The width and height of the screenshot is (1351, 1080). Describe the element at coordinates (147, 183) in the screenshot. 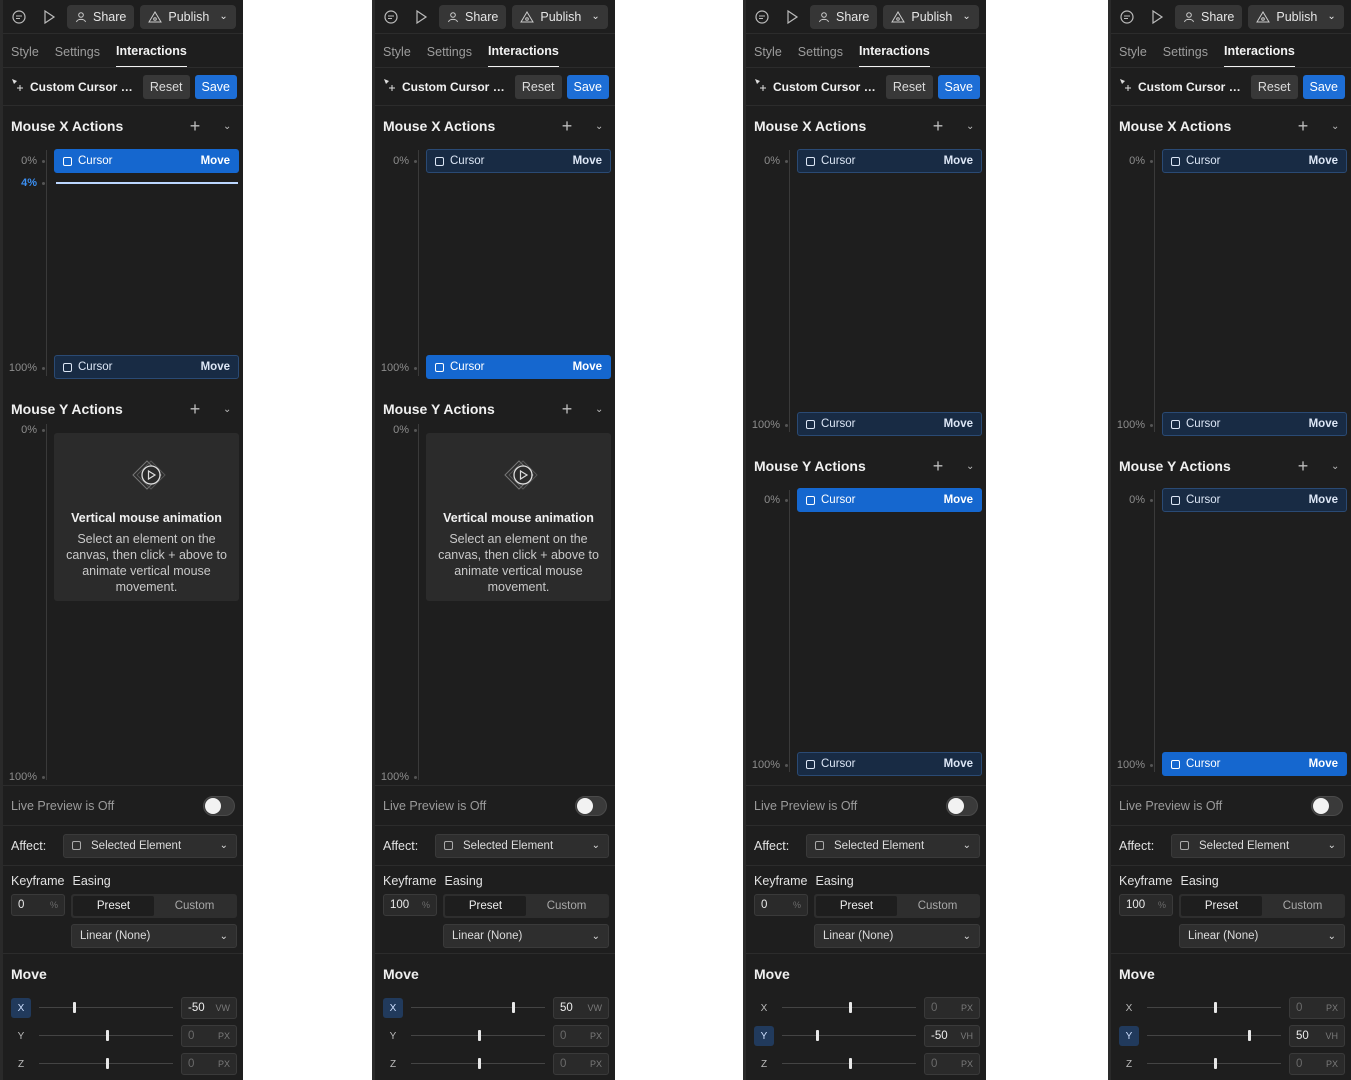

I see `scrub-position-line` at that location.